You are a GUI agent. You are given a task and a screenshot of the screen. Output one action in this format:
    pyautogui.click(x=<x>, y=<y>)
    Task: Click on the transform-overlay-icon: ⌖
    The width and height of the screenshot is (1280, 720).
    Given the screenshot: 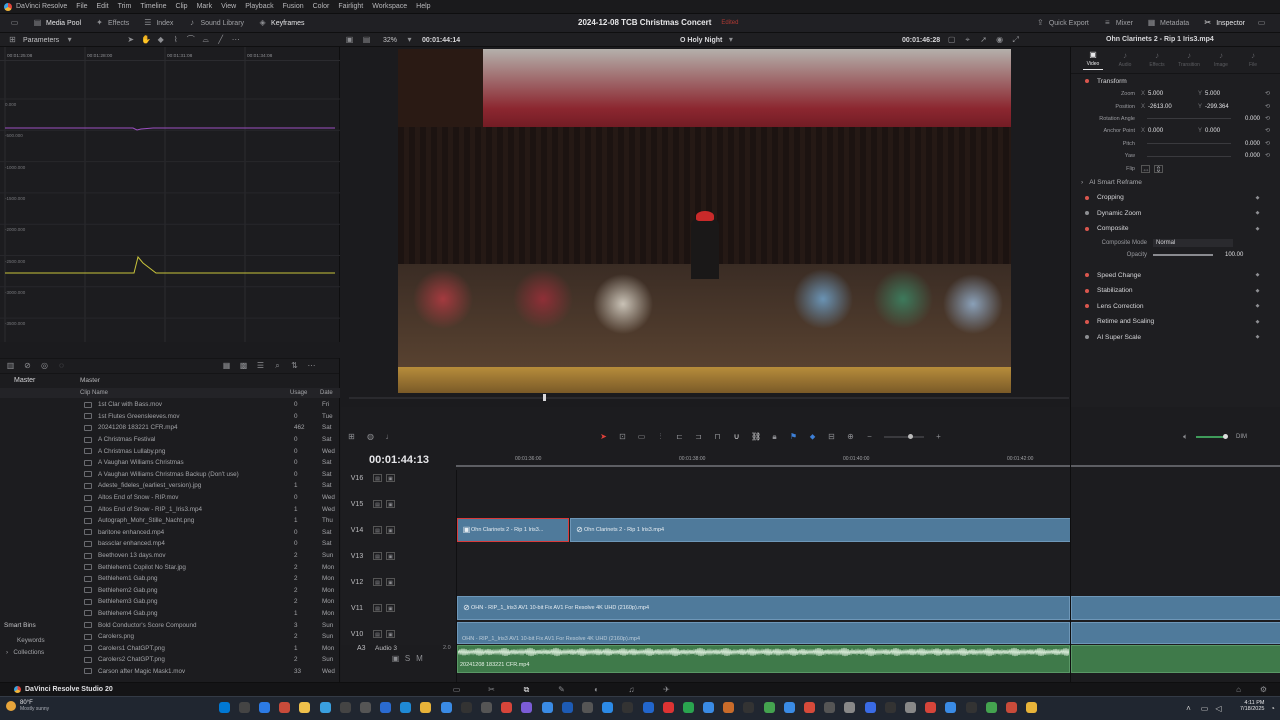 What is the action you would take?
    pyautogui.click(x=967, y=40)
    